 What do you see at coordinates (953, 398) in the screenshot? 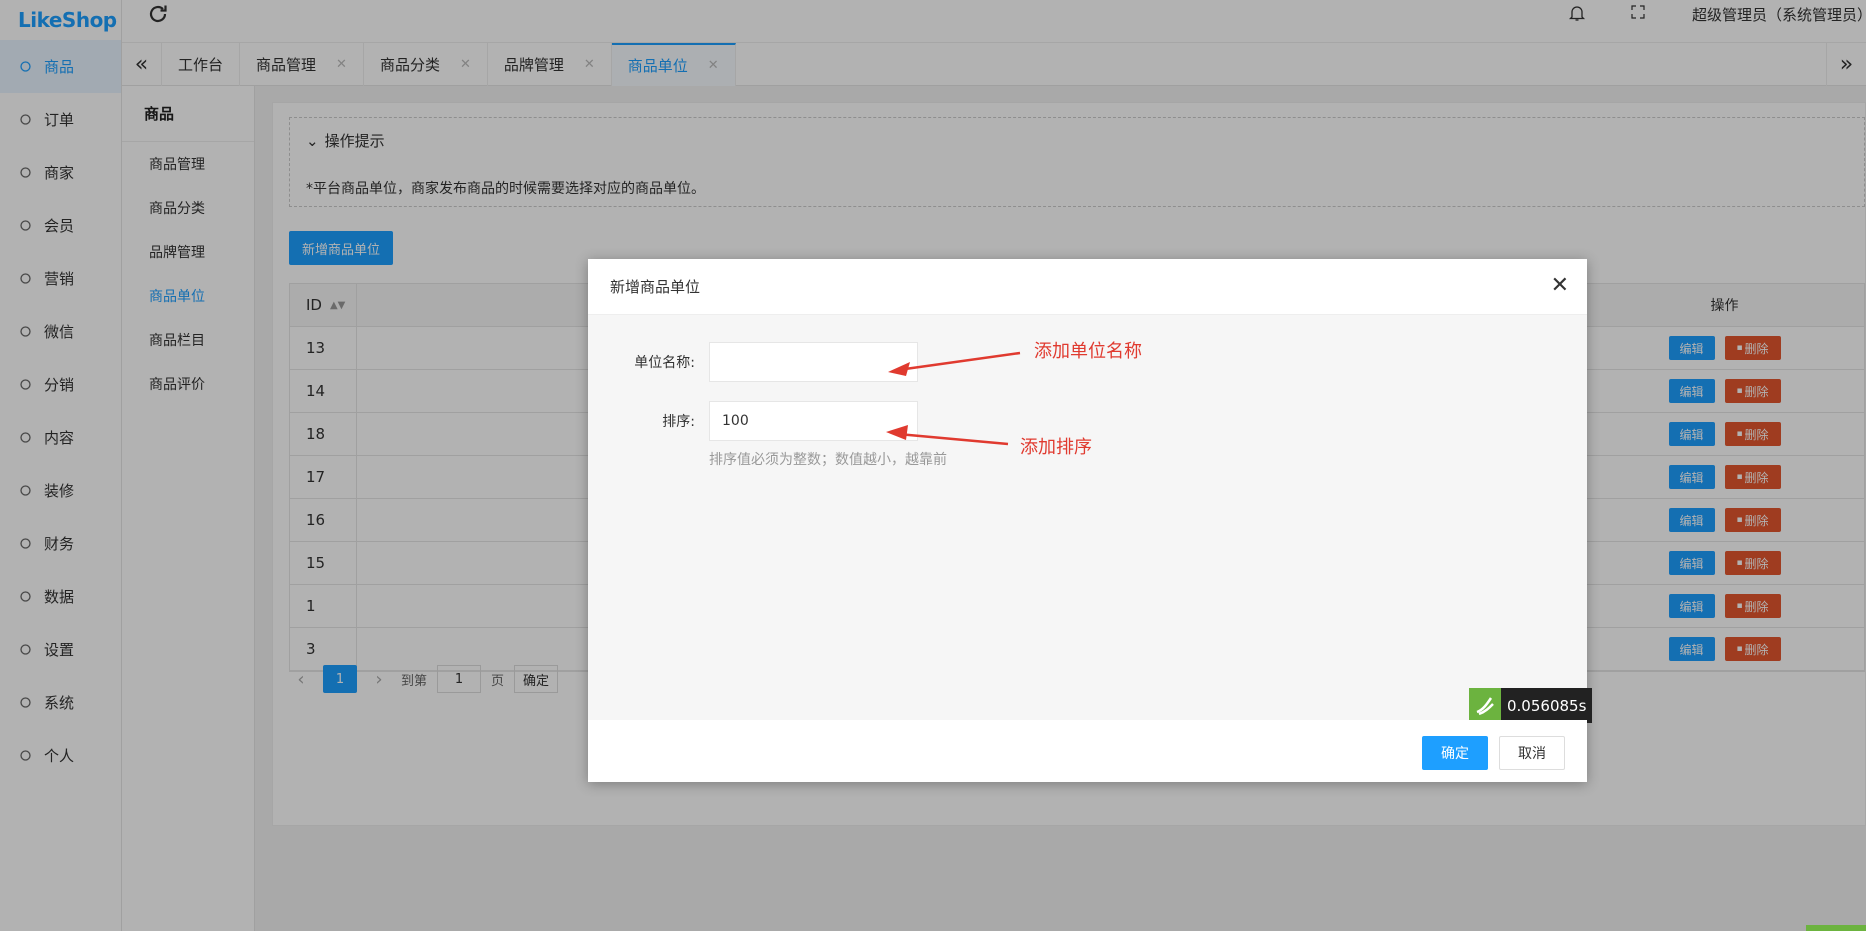
I see `annotation-arrows` at bounding box center [953, 398].